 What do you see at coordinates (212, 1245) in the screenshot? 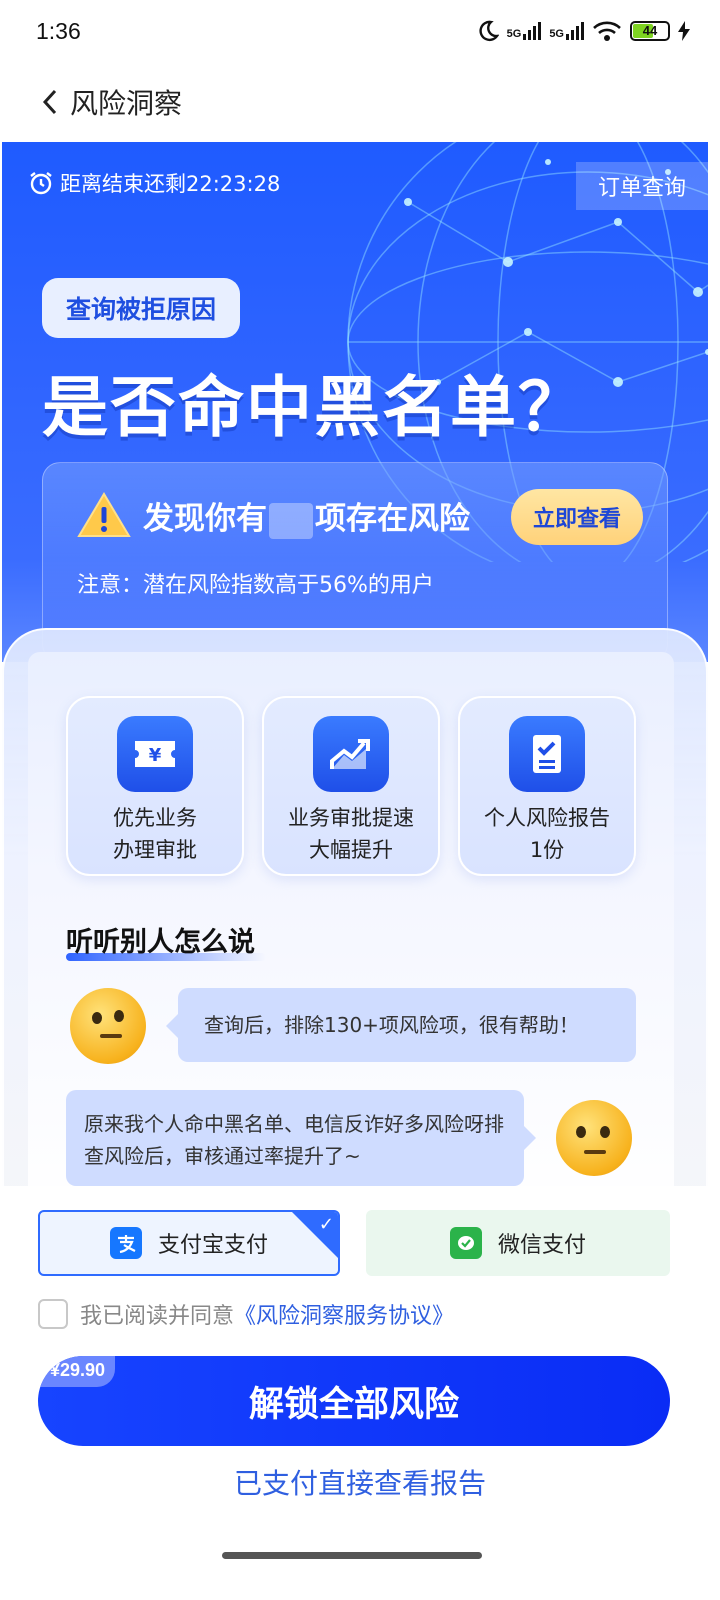
I see `alipay-label: 支付宝支付` at bounding box center [212, 1245].